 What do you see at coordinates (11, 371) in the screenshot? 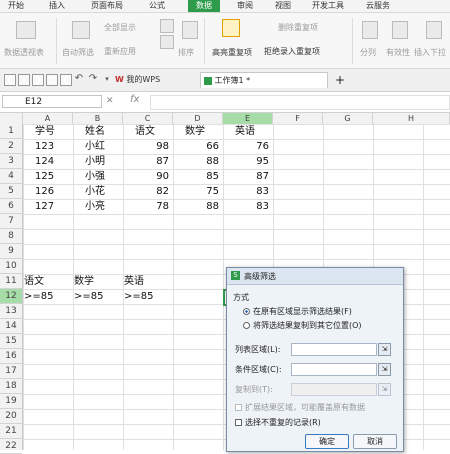
I see `row-header: 17` at bounding box center [11, 371].